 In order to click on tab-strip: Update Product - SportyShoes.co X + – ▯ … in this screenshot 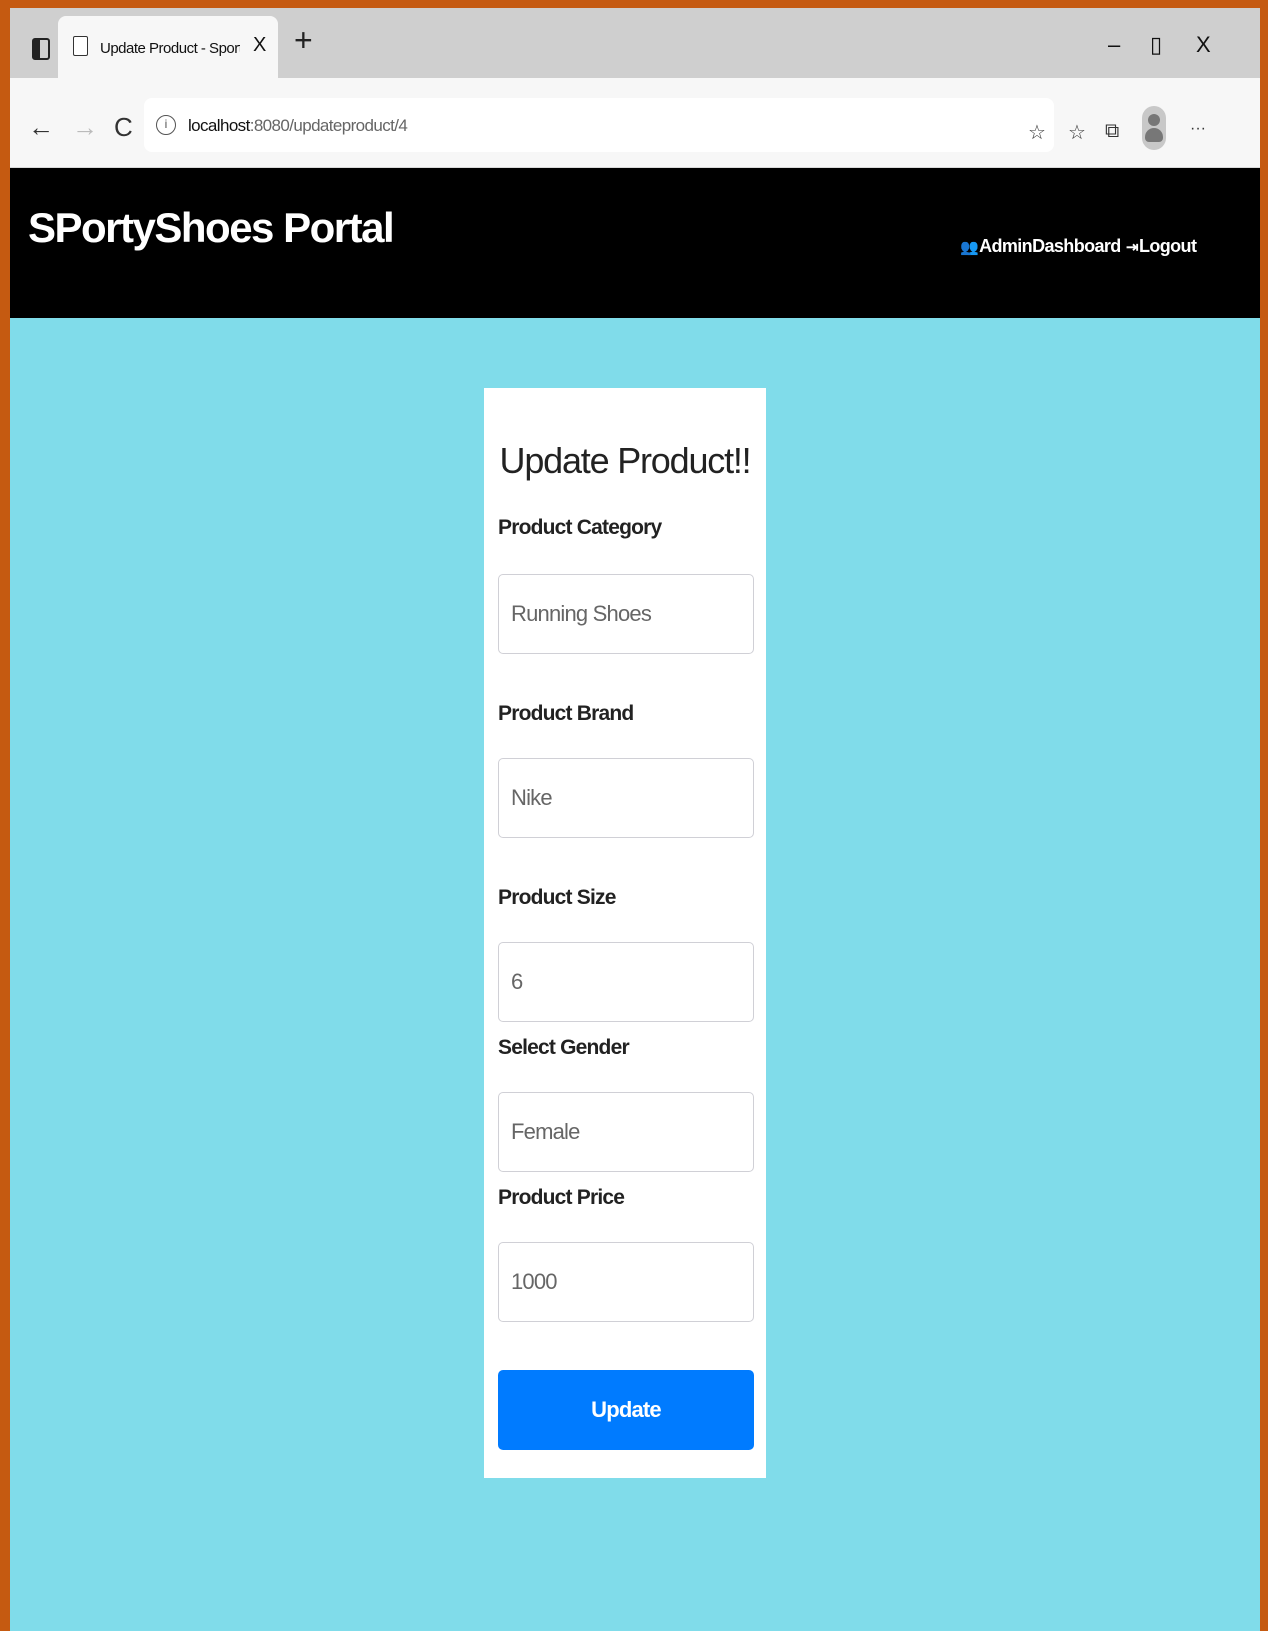, I will do `click(635, 43)`.